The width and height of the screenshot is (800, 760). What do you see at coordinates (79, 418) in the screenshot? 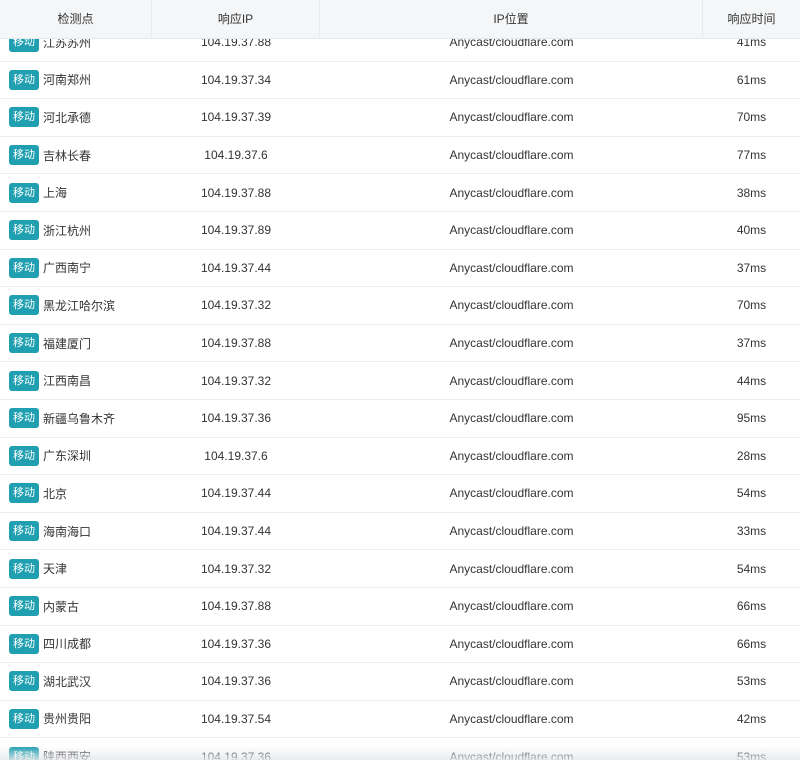
I see `location-label: 新疆乌鲁木齐` at bounding box center [79, 418].